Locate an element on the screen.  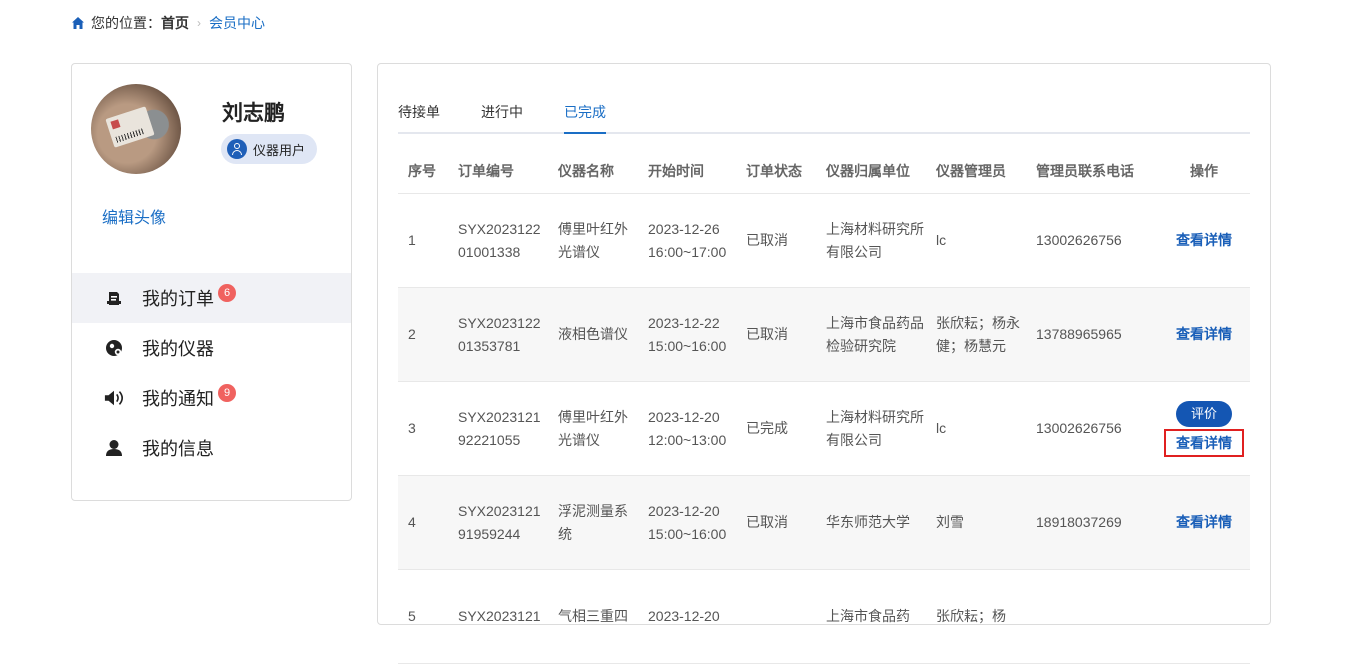
tab-pending: 待接单 is located at coordinates (419, 117).